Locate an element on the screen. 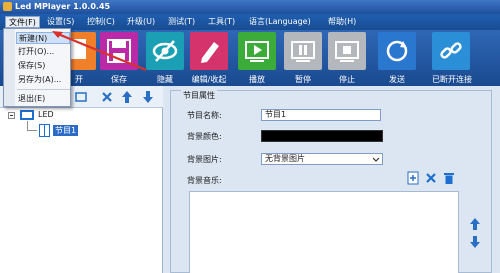 Image resolution: width=500 pixels, height=273 pixels. add-music-button is located at coordinates (413, 178).